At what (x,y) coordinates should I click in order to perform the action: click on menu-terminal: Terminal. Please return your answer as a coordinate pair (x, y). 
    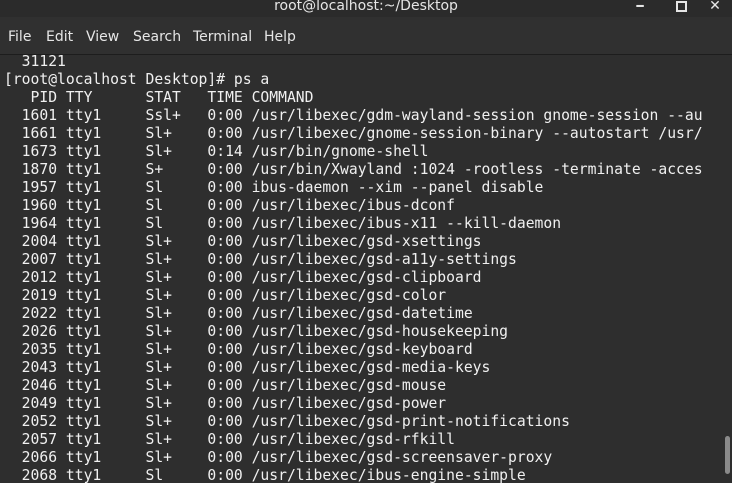
    Looking at the image, I should click on (222, 37).